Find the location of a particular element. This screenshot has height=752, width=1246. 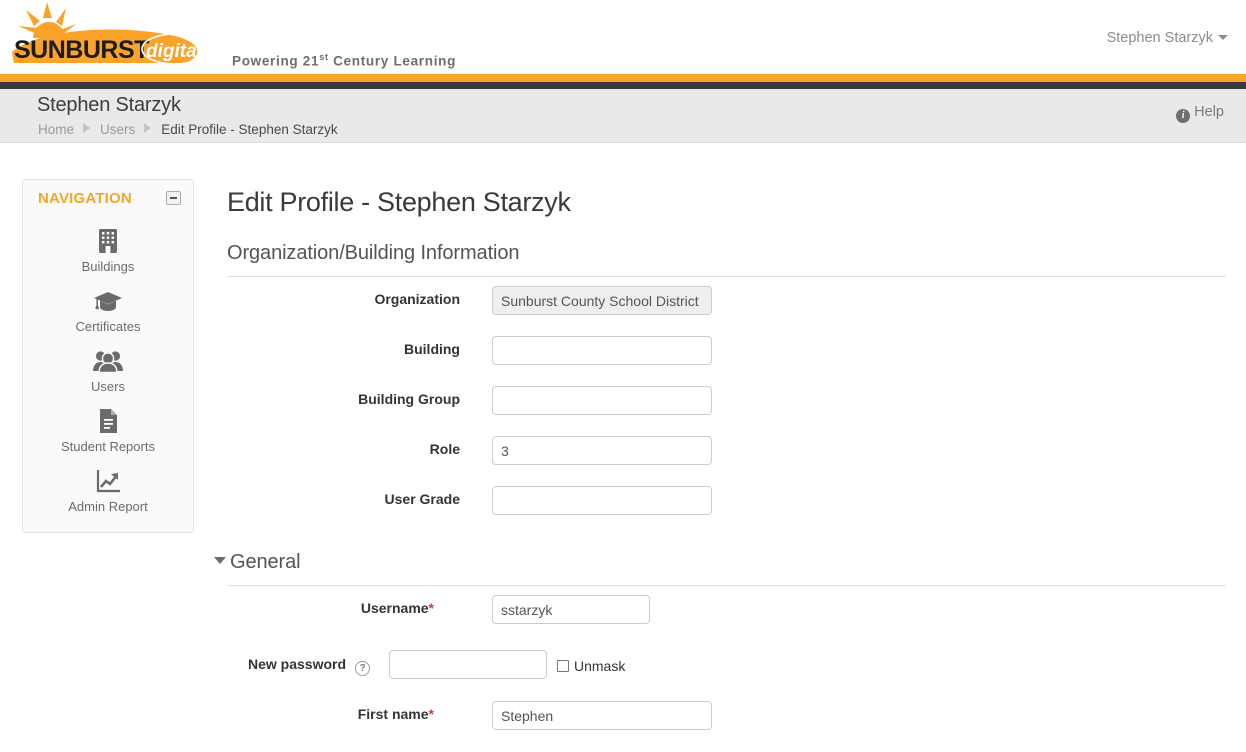

new-password-input is located at coordinates (468, 664).